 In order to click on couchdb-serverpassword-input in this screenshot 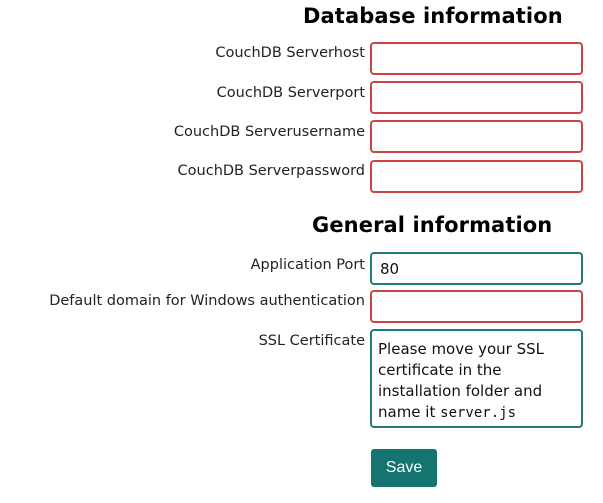, I will do `click(476, 176)`.